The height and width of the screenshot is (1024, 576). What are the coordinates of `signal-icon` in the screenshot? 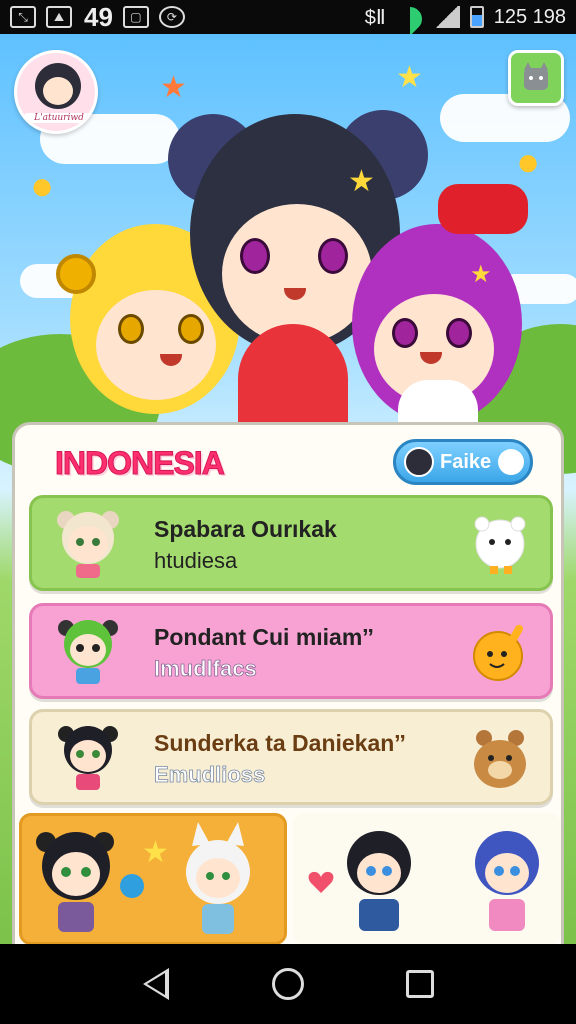 It's located at (446, 17).